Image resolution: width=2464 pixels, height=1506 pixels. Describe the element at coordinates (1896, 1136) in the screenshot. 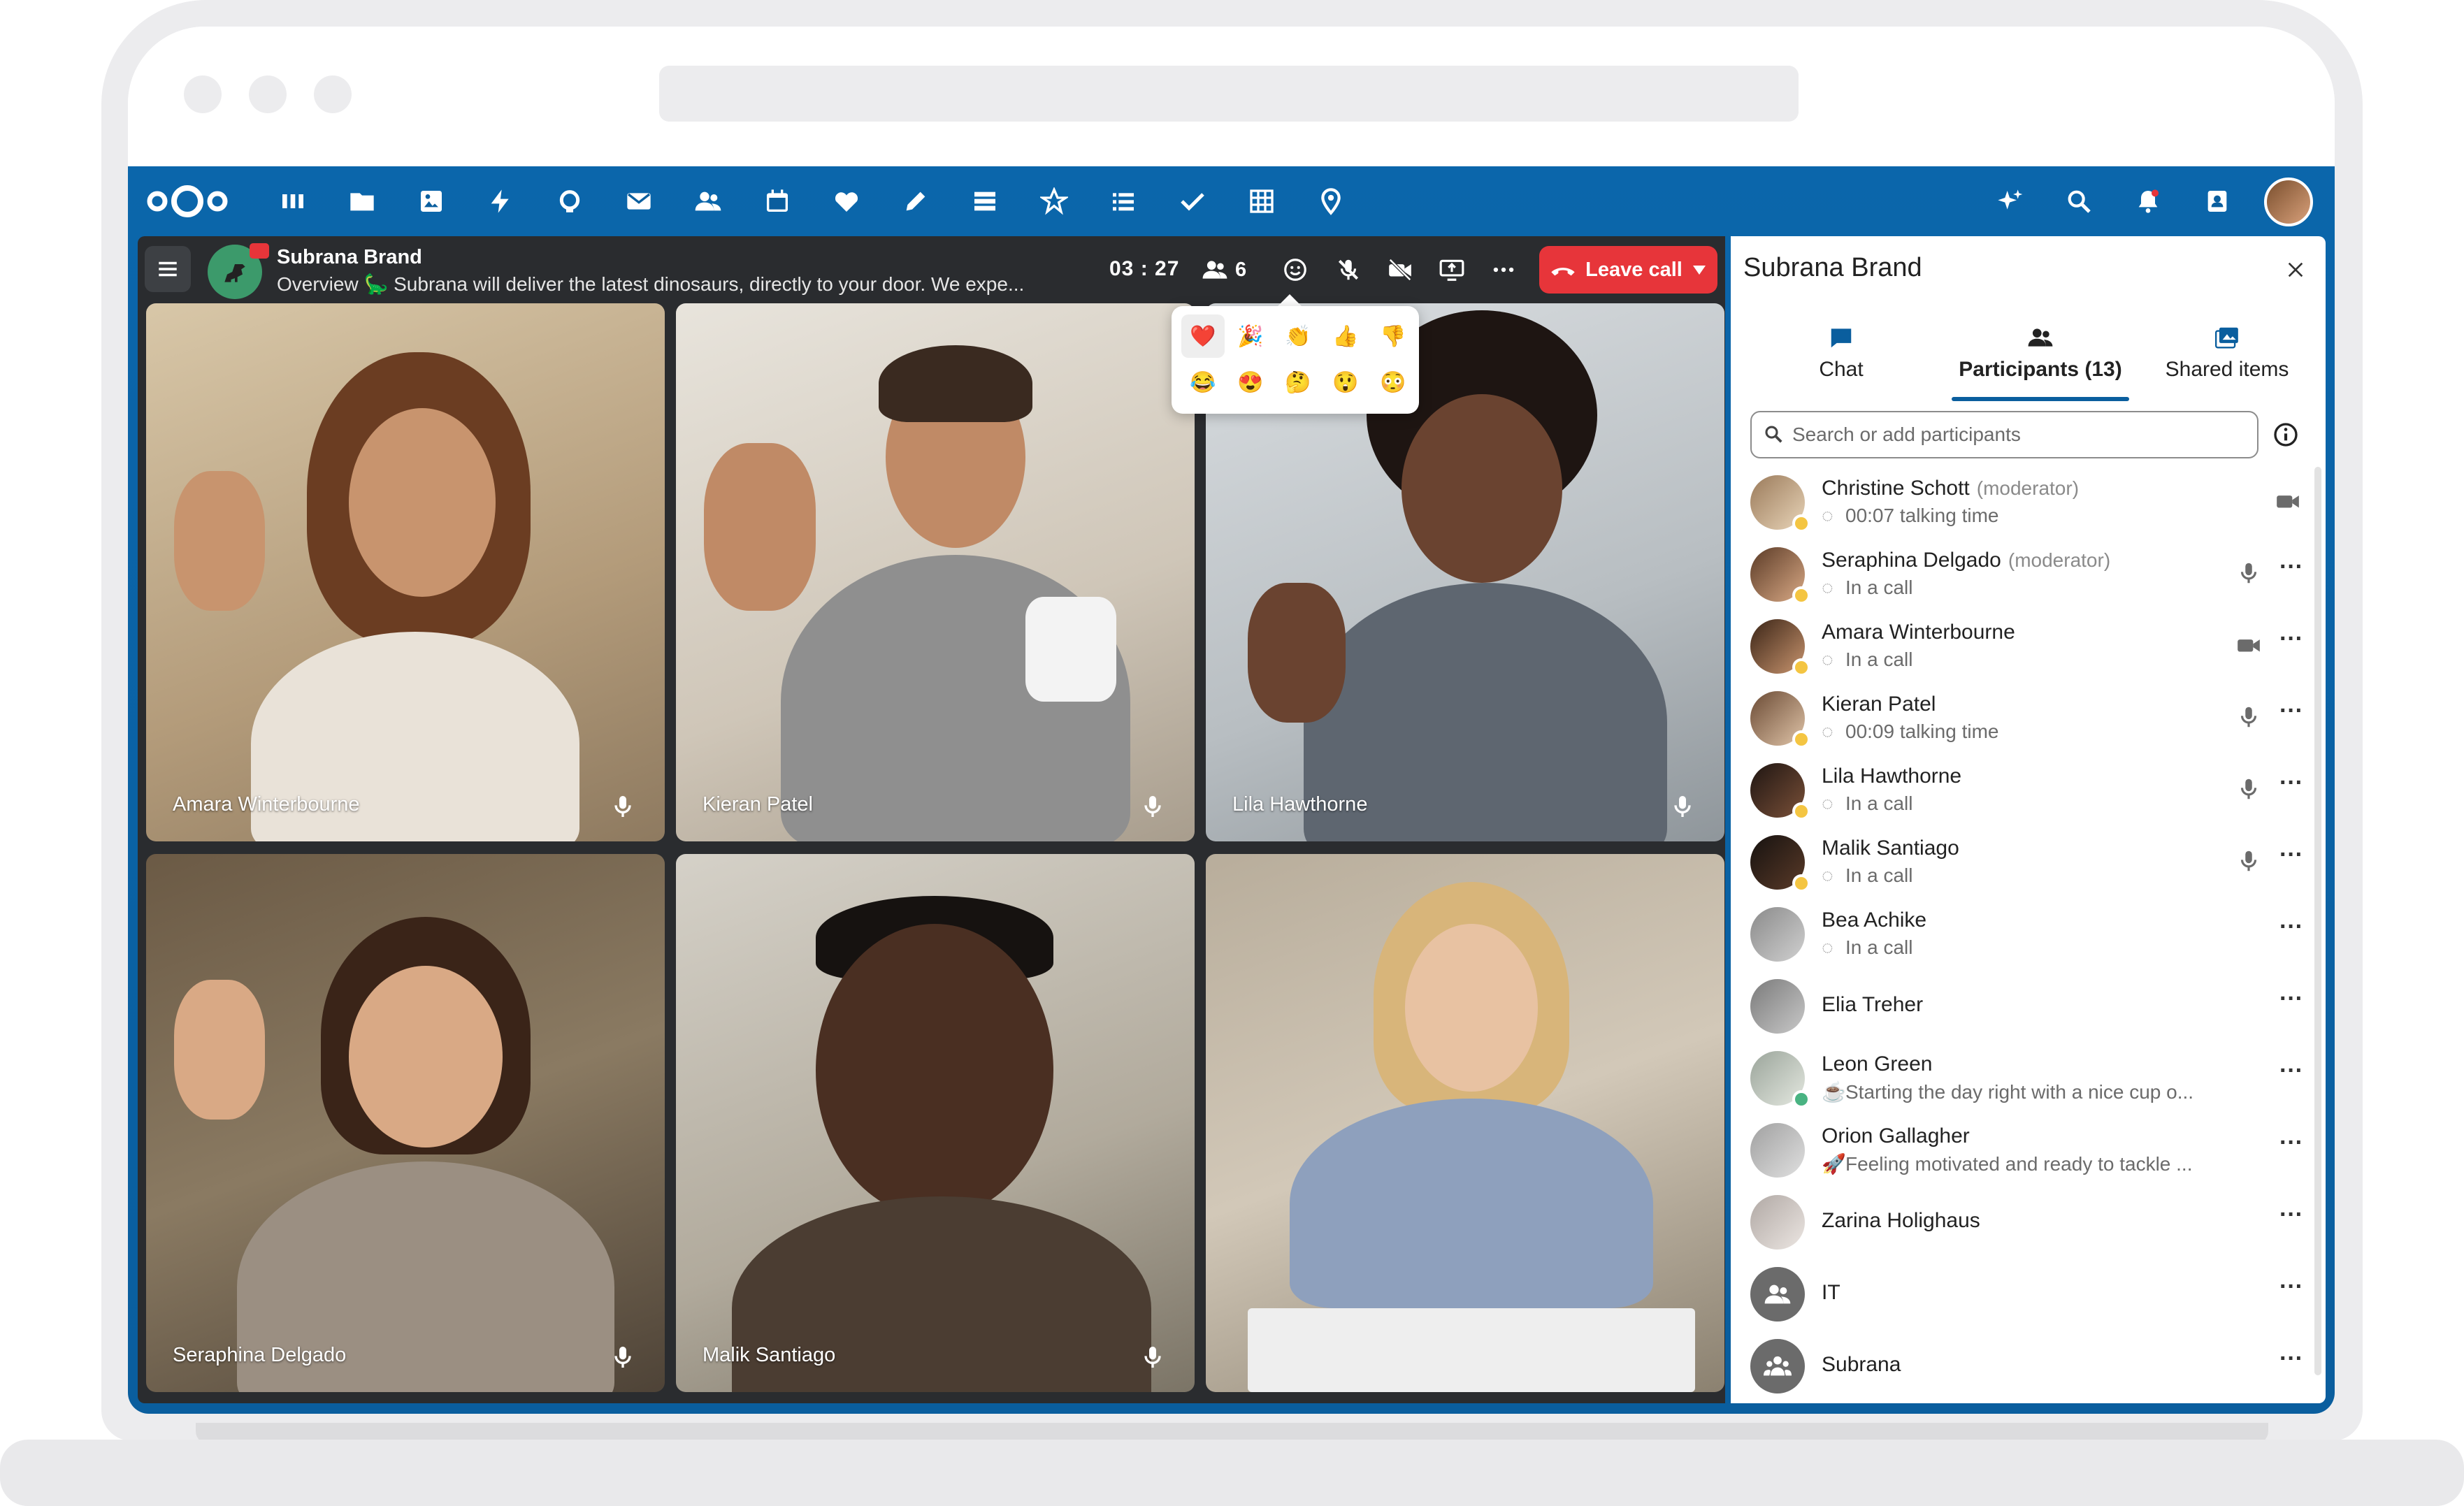

I see `participant-name: Orion Gallagher` at that location.